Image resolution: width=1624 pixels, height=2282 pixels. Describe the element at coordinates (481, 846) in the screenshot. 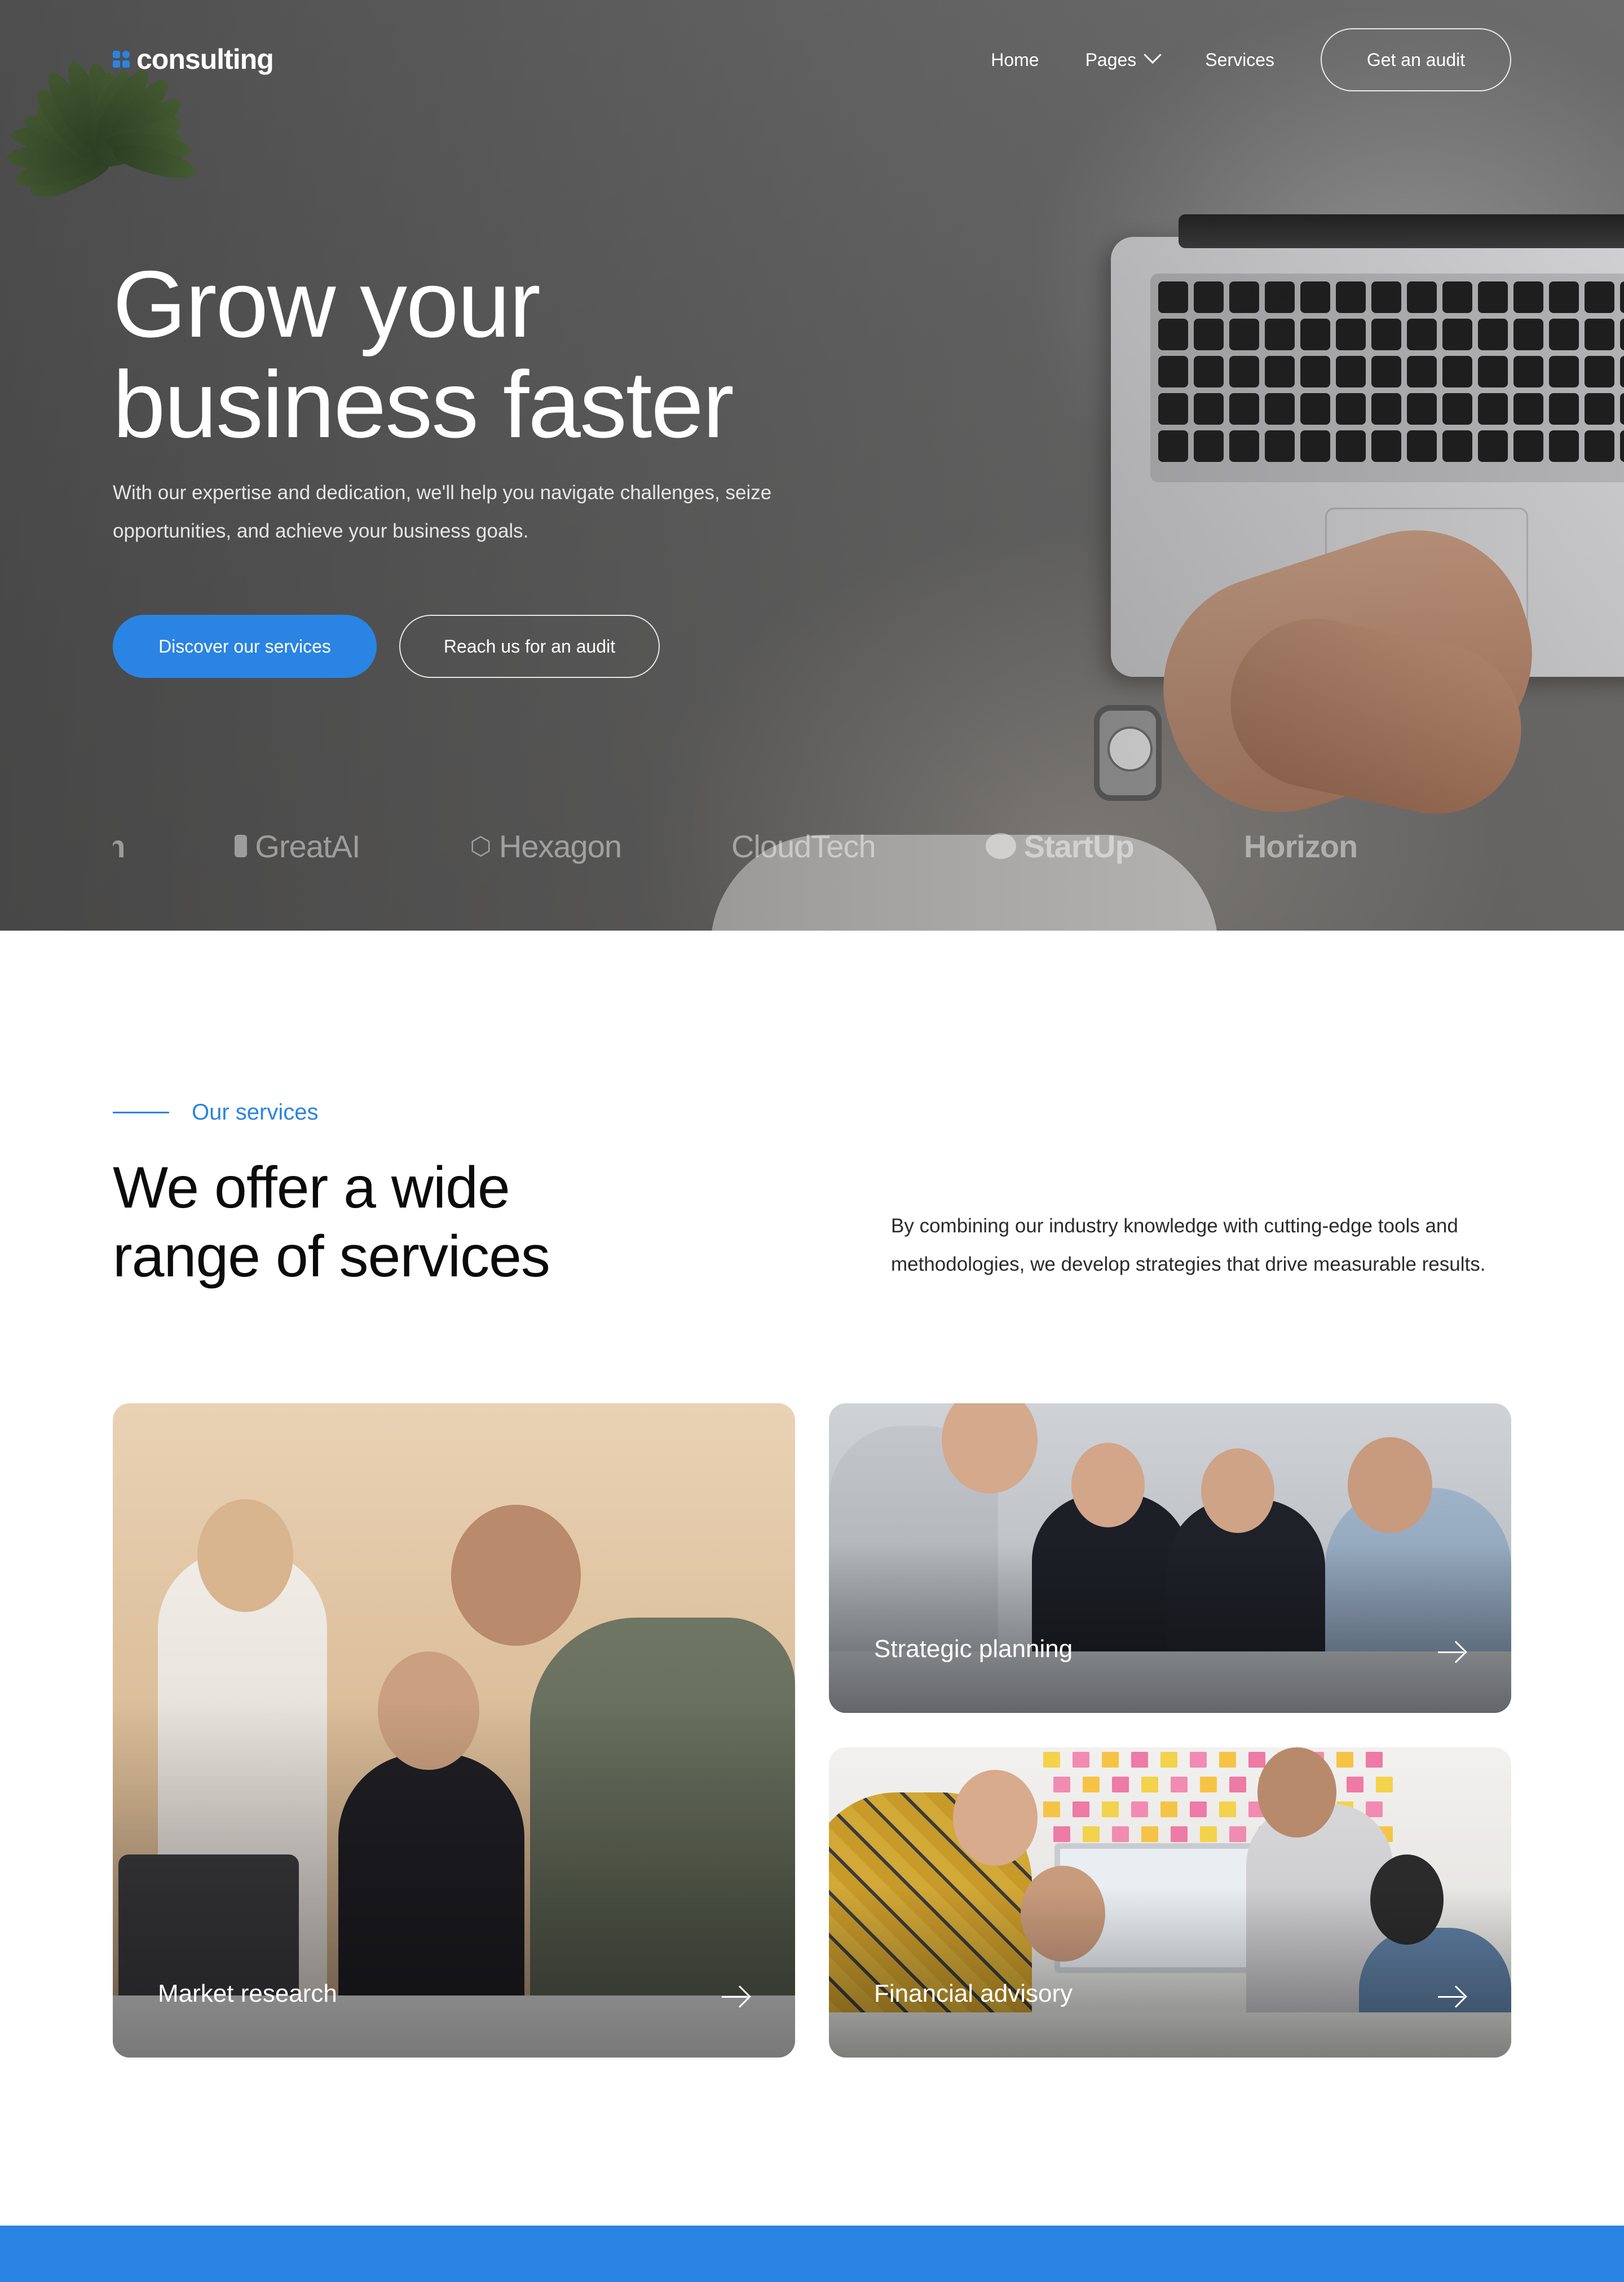

I see `hexagon-icon: ⬡` at that location.